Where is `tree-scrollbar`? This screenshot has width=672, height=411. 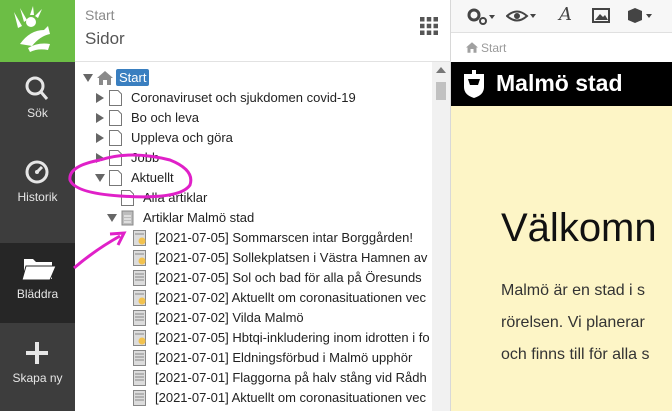 tree-scrollbar is located at coordinates (441, 236).